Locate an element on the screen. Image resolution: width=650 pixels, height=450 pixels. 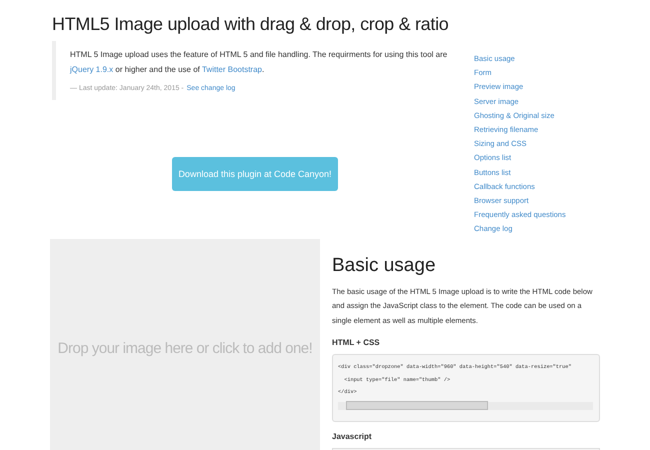
horizontal-scrollbar is located at coordinates (465, 406).